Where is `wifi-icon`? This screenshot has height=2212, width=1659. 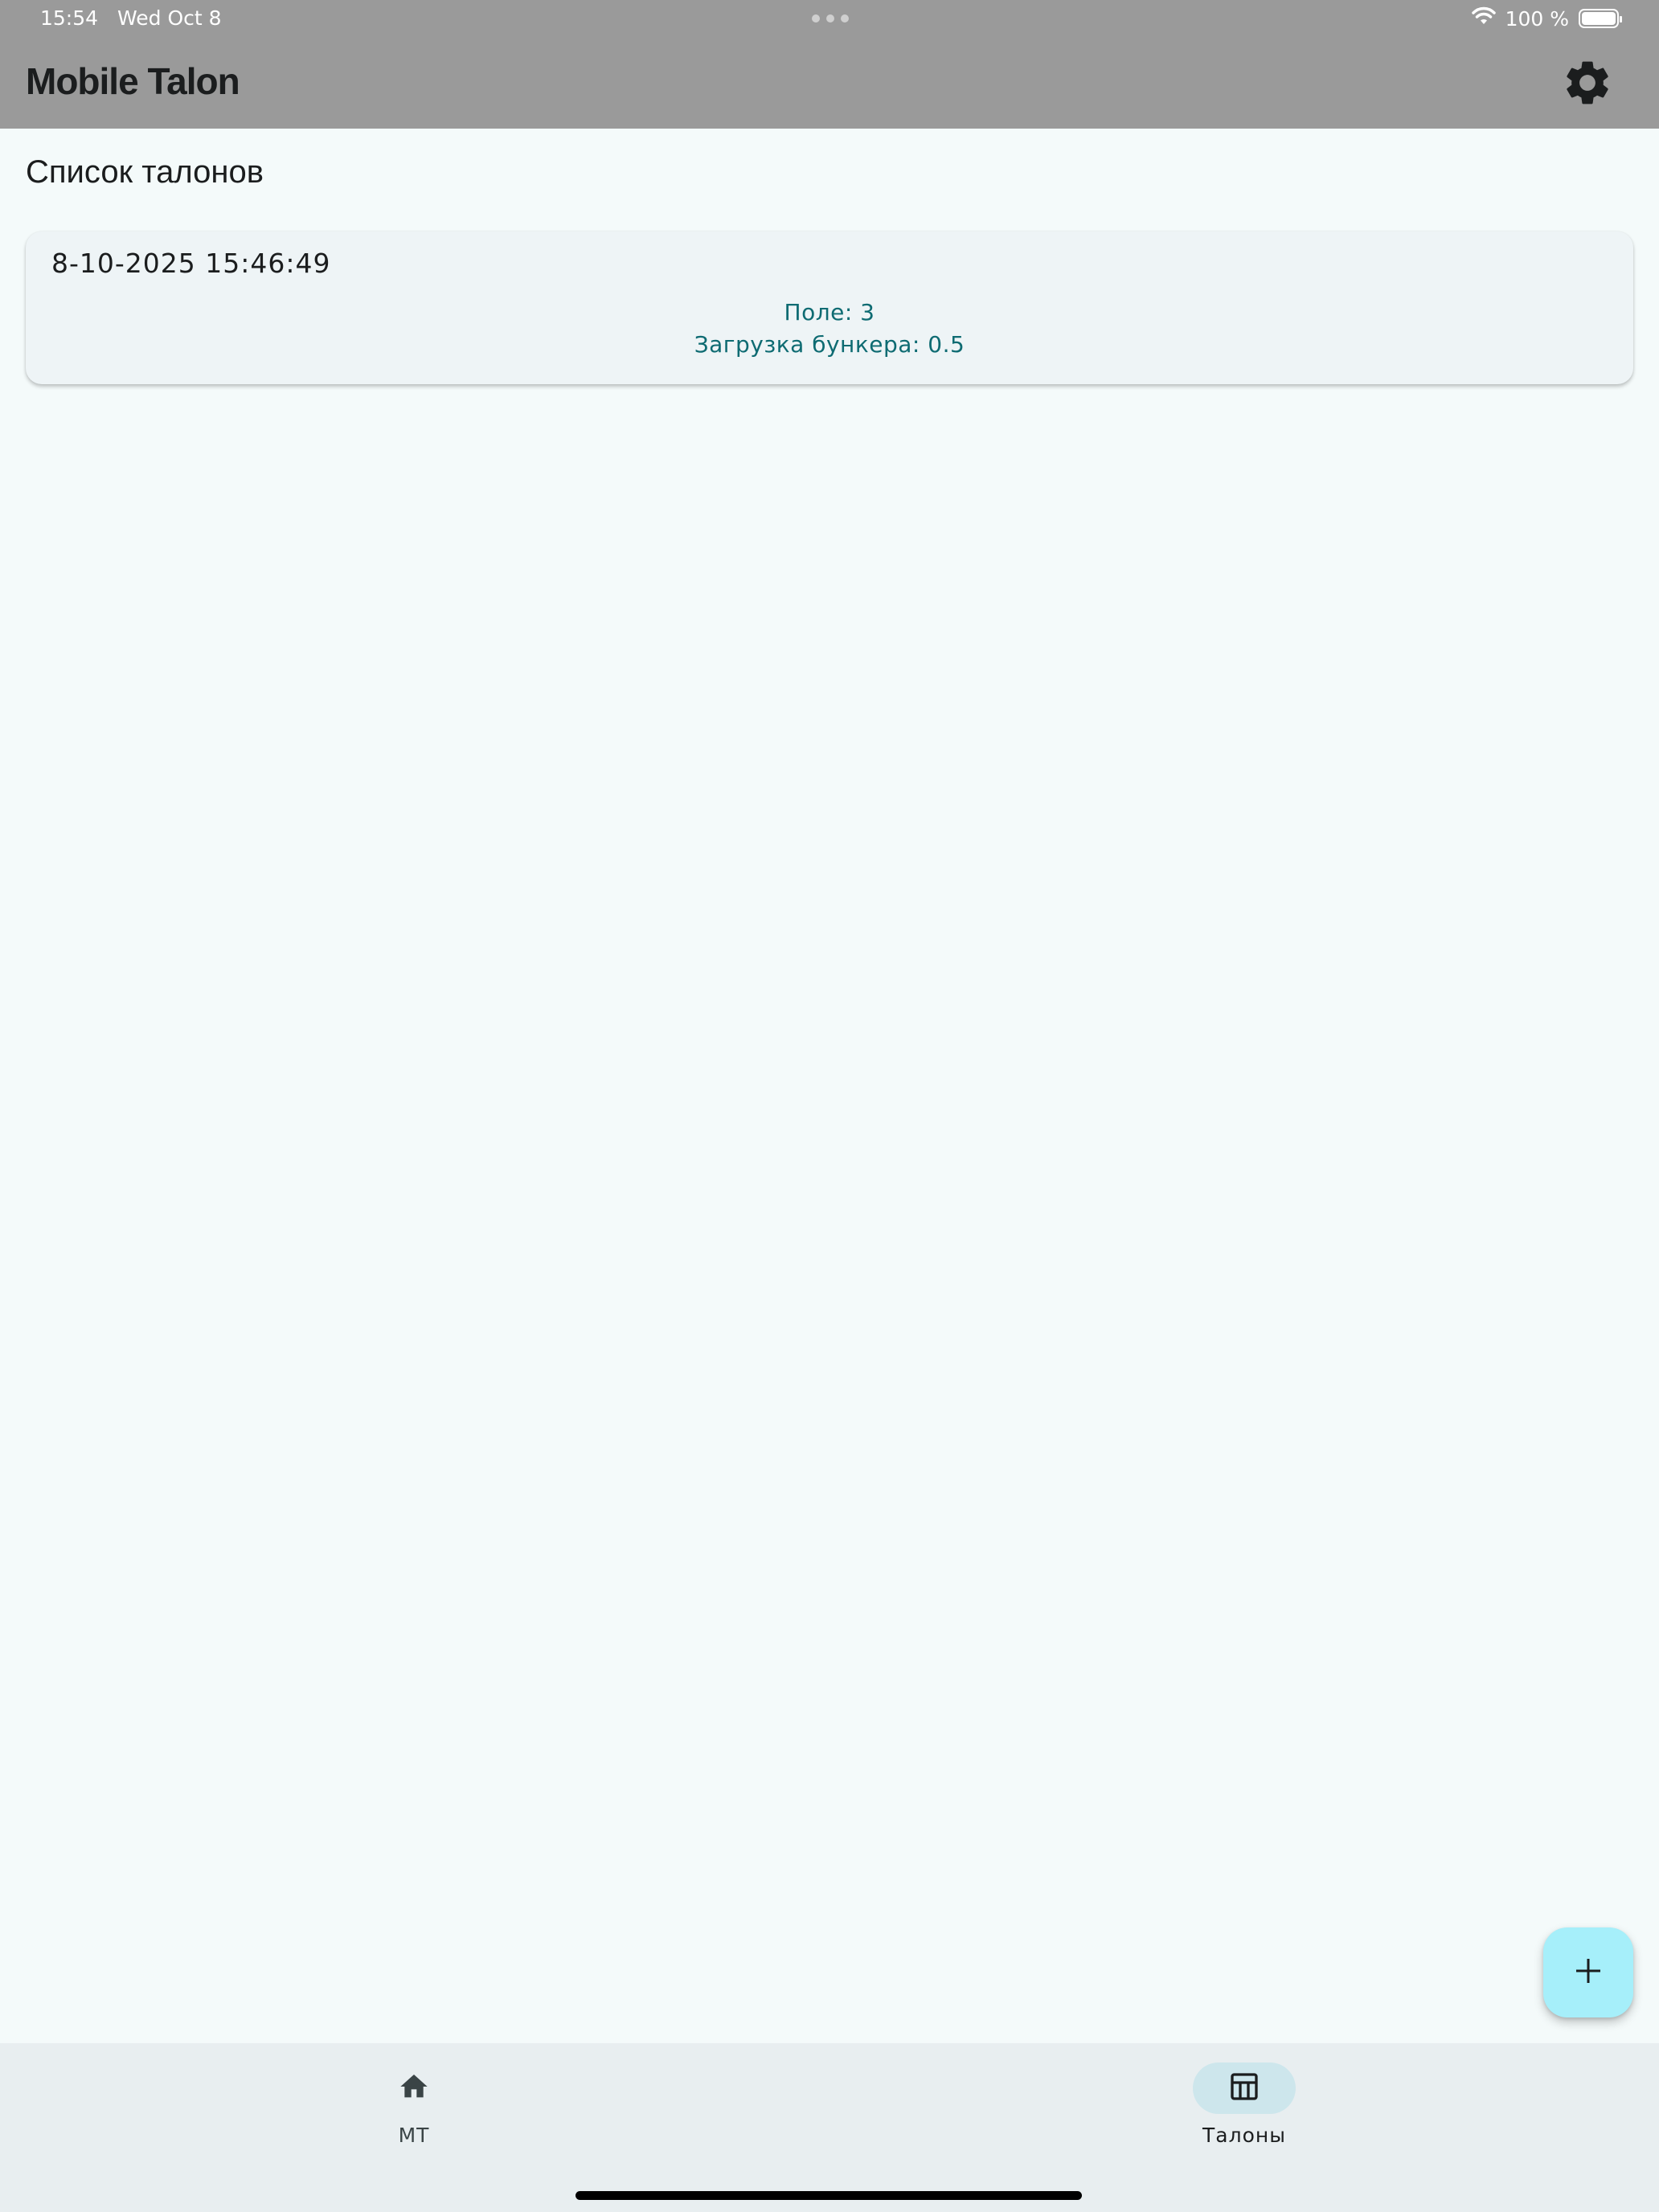 wifi-icon is located at coordinates (1483, 18).